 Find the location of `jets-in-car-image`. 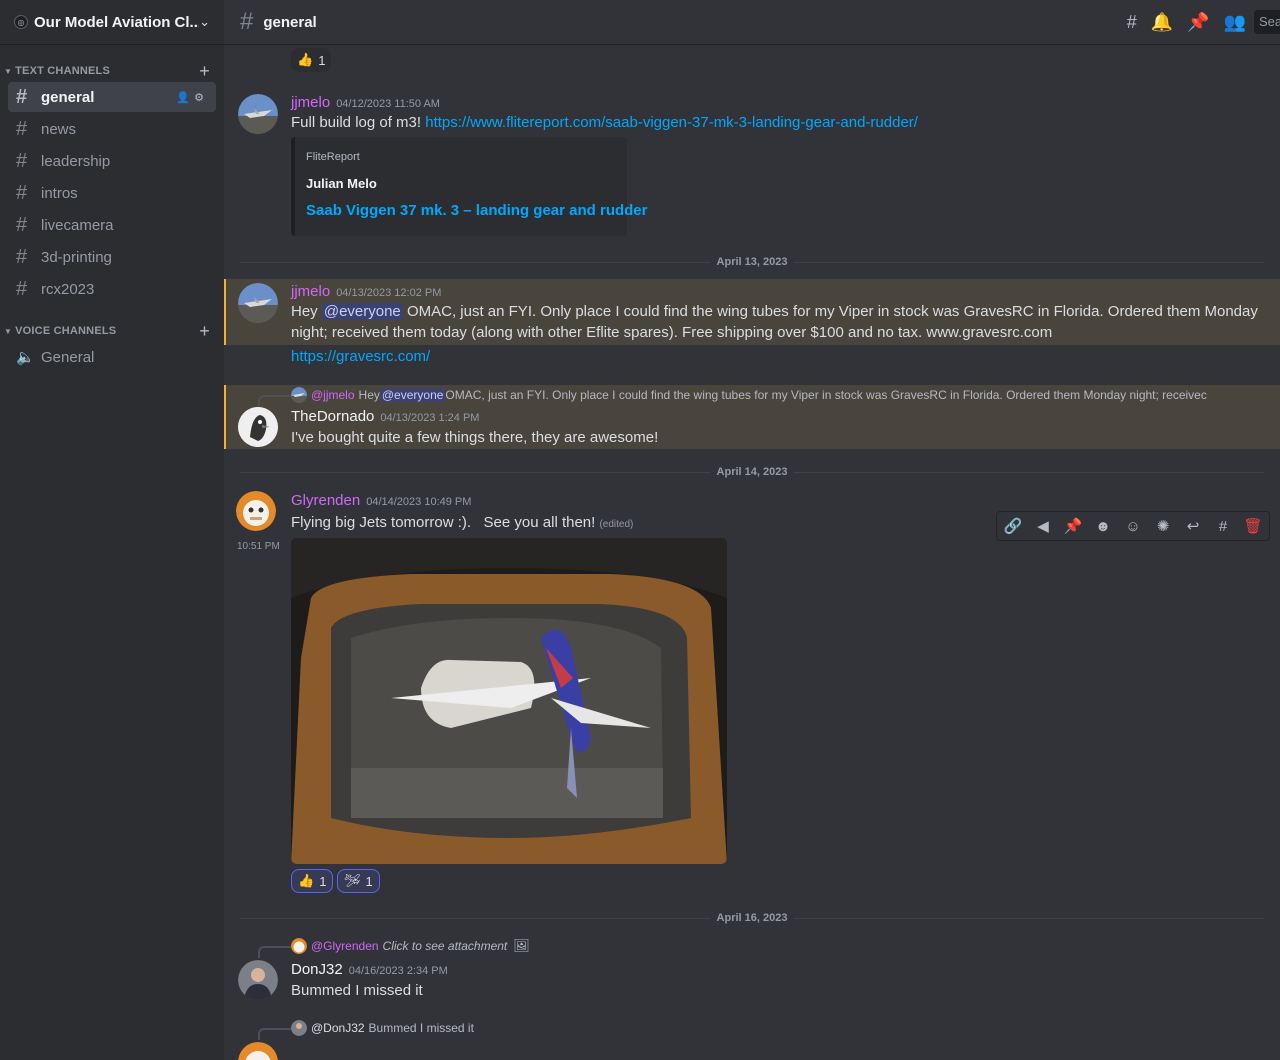

jets-in-car-image is located at coordinates (509, 701).